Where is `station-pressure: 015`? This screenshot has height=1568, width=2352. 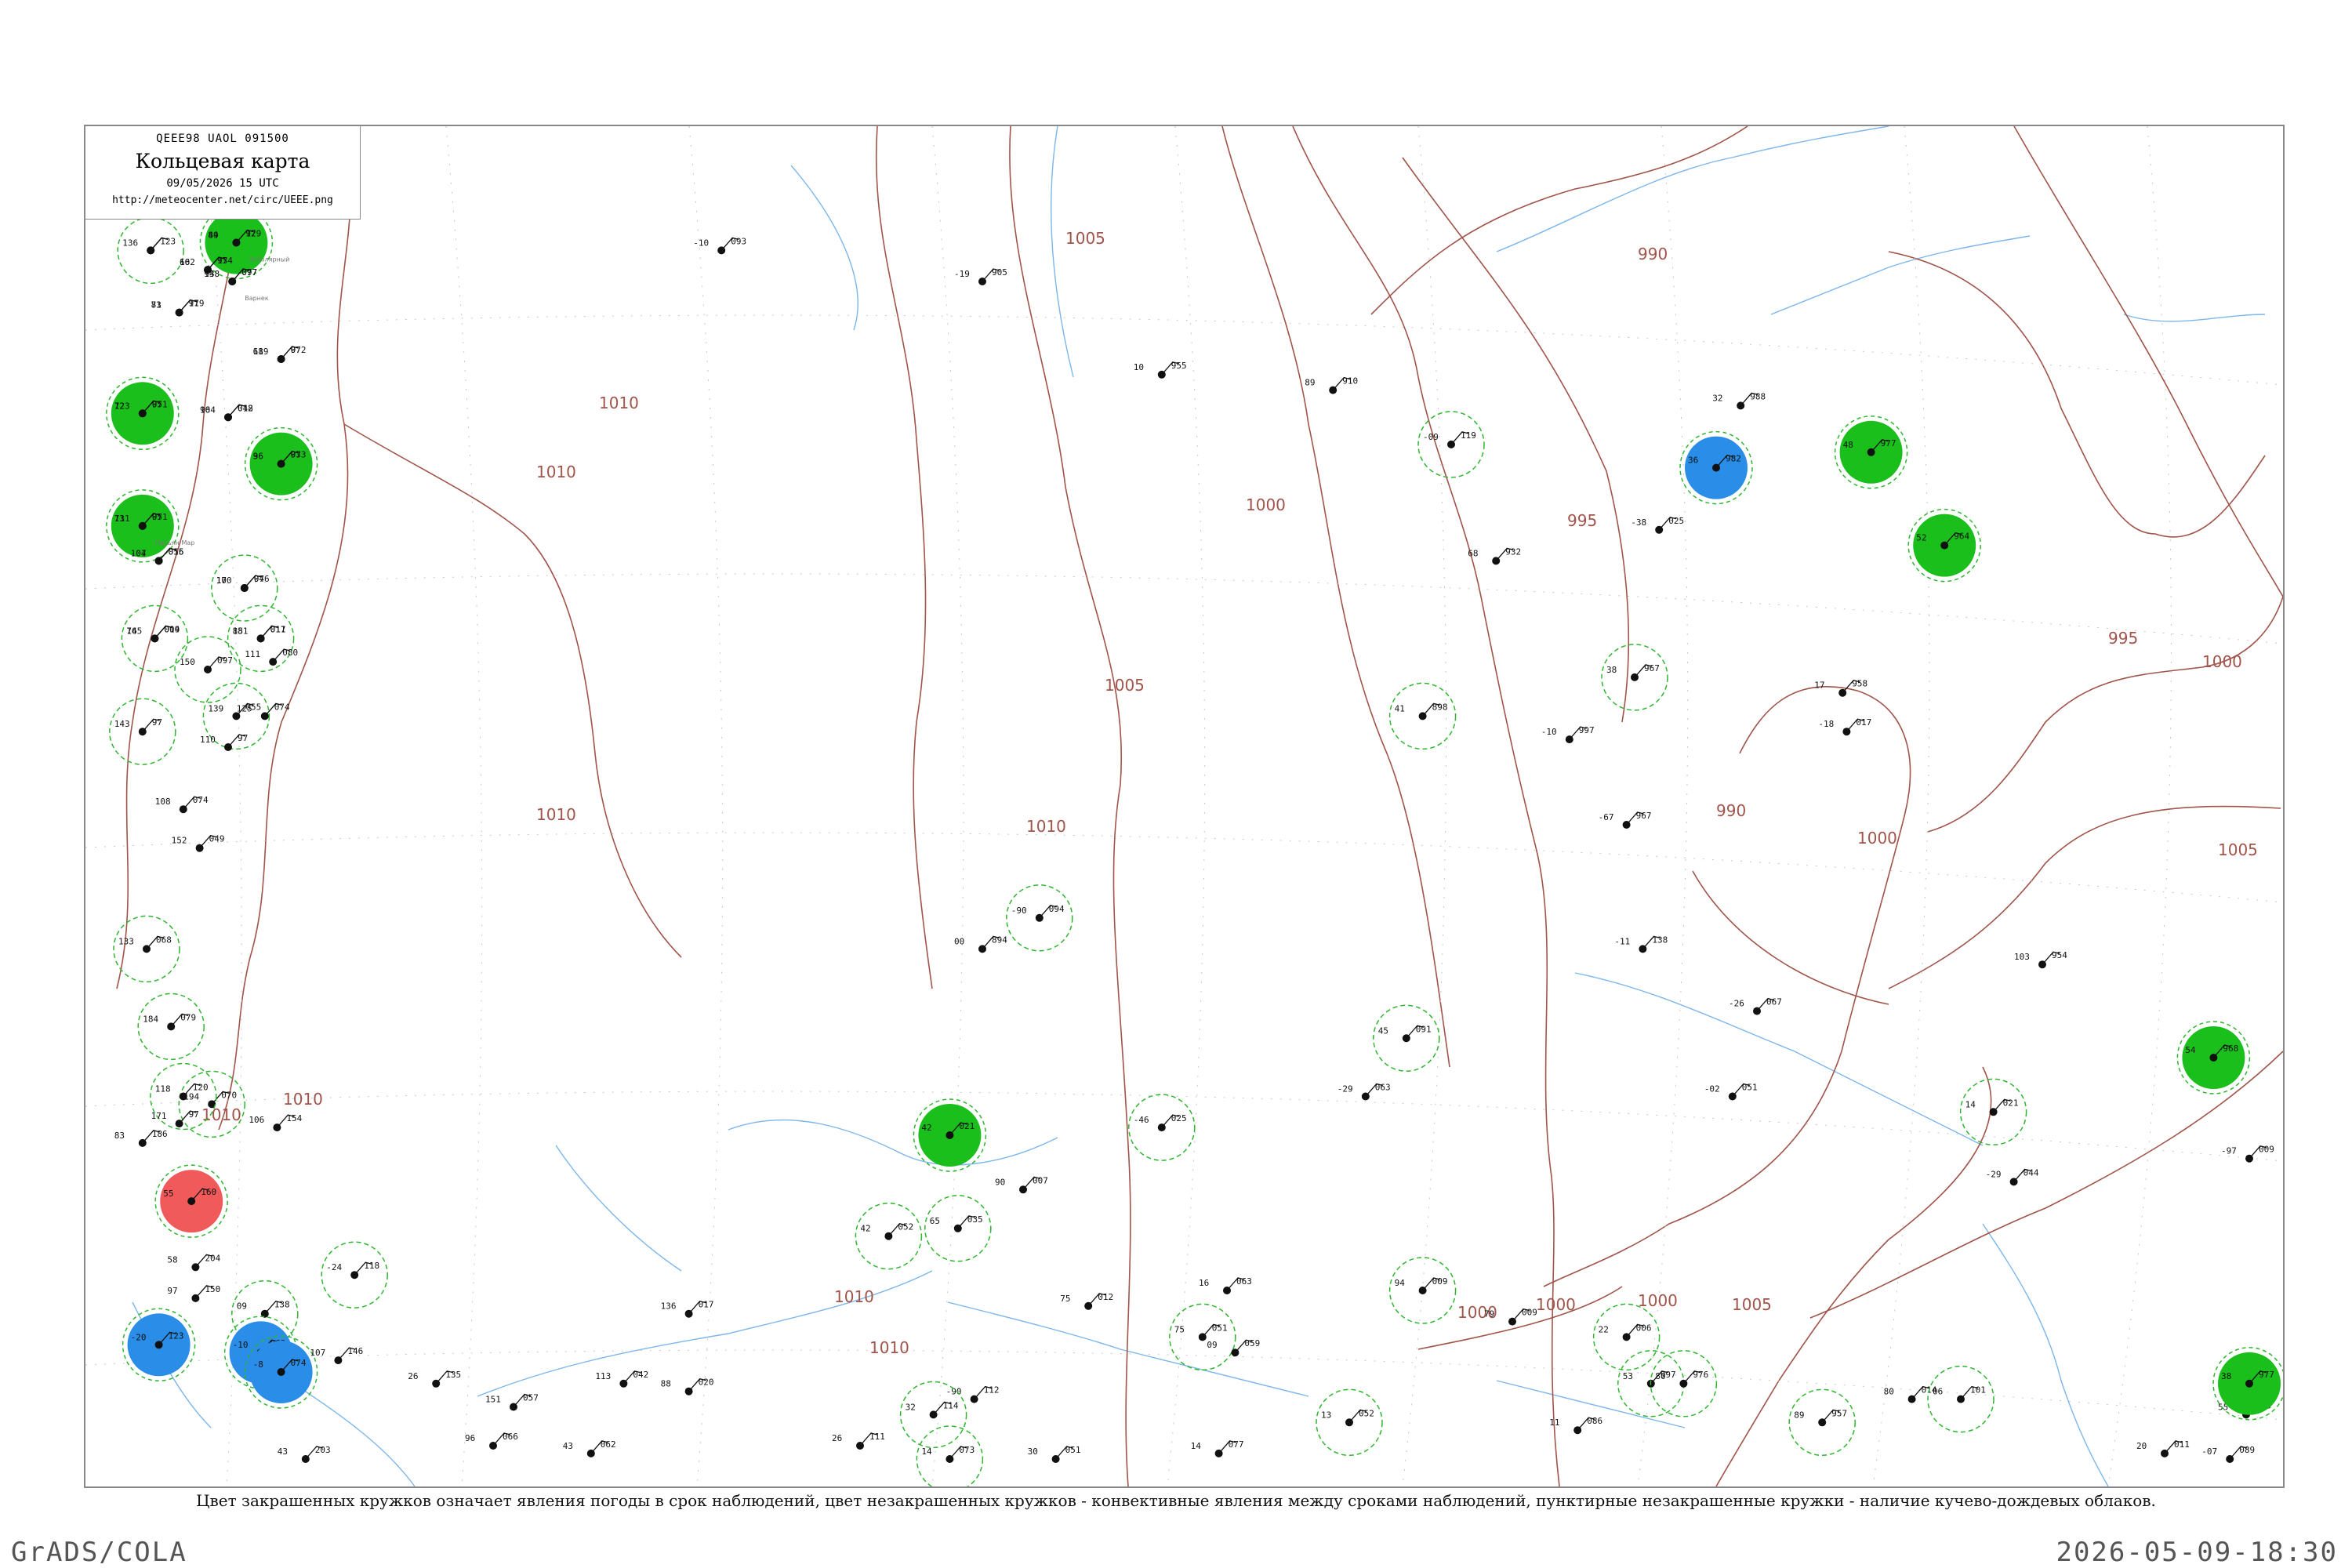 station-pressure: 015 is located at coordinates (176, 551).